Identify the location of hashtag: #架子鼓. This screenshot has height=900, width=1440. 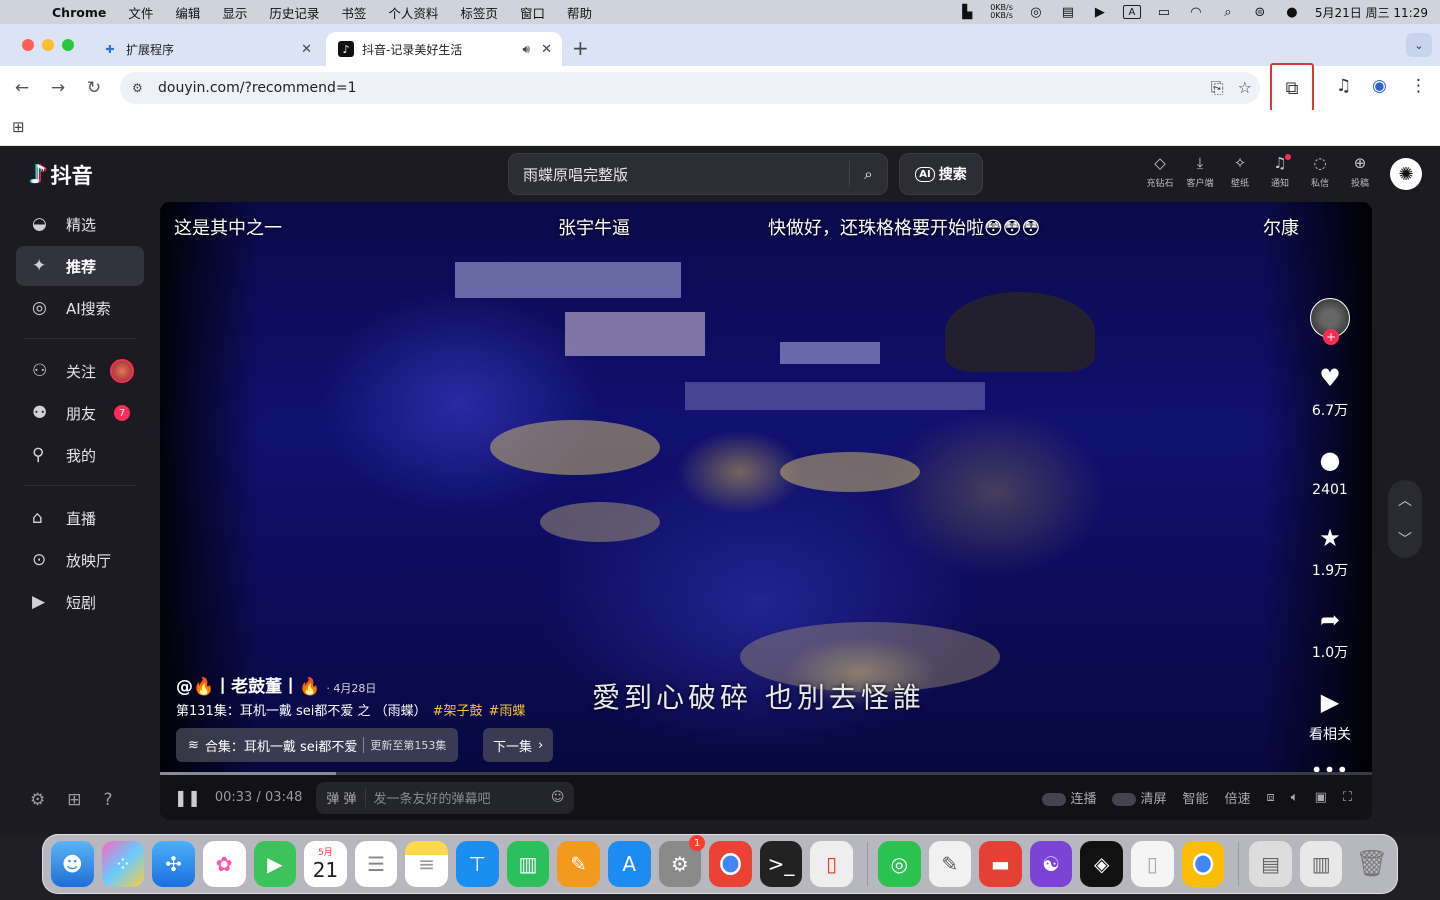
(458, 711).